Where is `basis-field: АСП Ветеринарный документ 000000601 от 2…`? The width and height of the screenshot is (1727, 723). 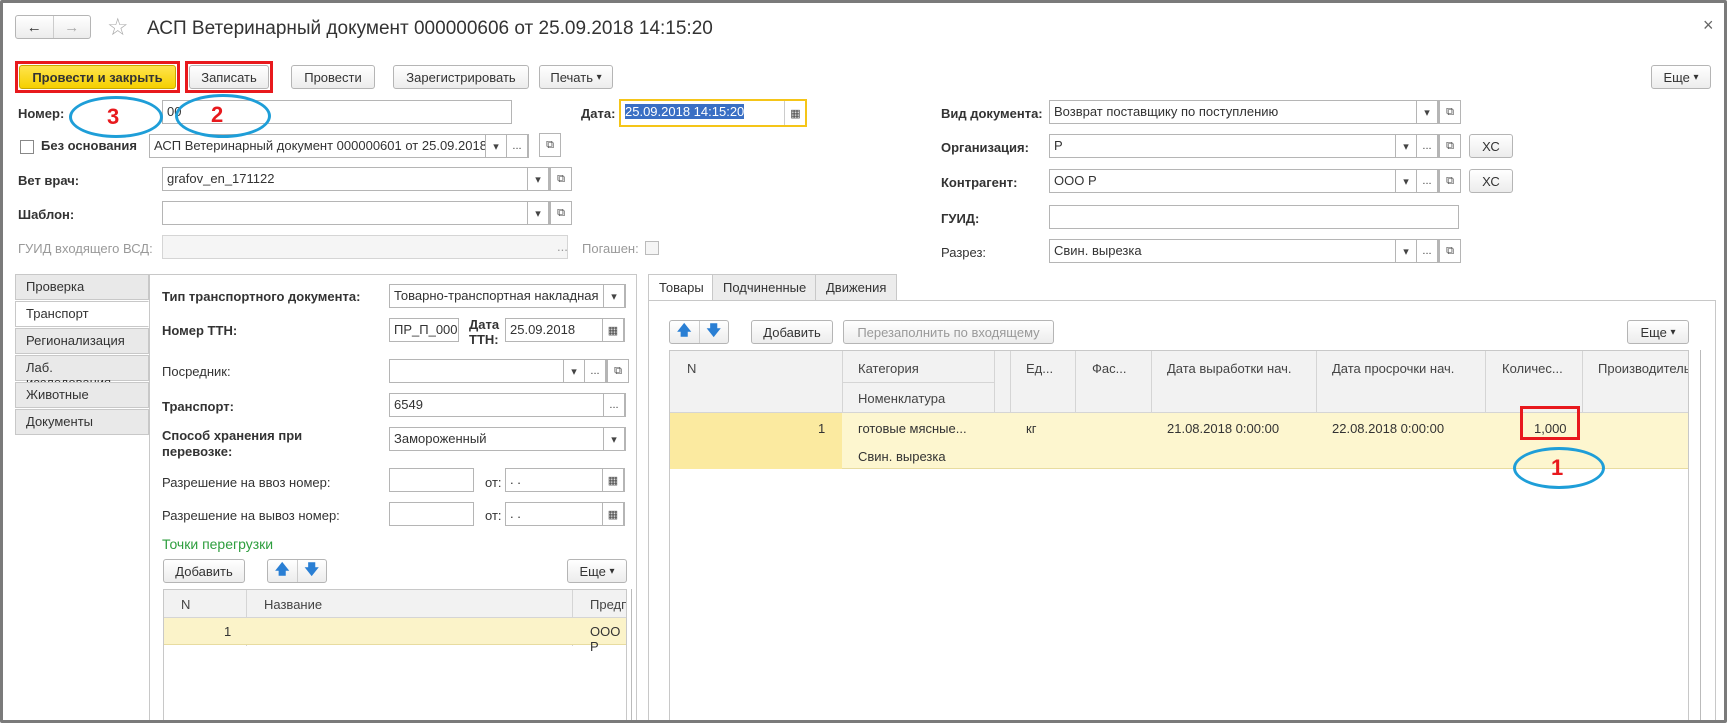 basis-field: АСП Ветеринарный документ 000000601 от 2… is located at coordinates (339, 146).